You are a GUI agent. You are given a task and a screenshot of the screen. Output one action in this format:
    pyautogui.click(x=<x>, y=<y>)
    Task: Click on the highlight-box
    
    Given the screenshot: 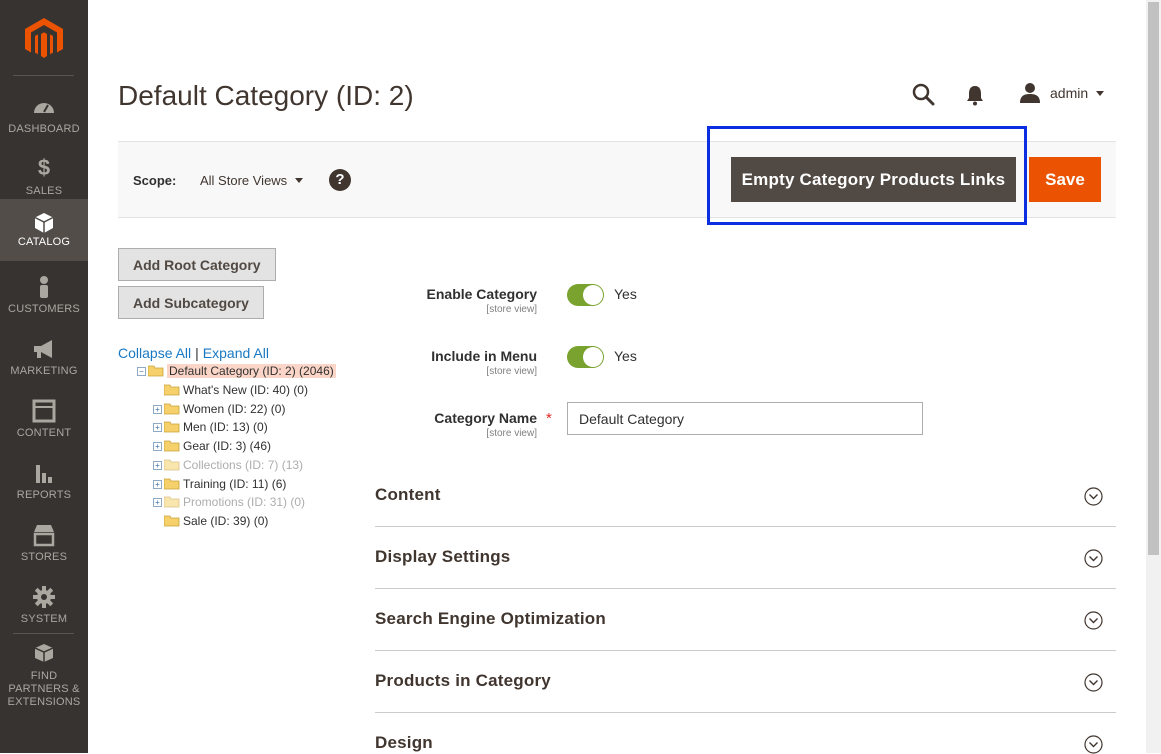 What is the action you would take?
    pyautogui.click(x=867, y=175)
    